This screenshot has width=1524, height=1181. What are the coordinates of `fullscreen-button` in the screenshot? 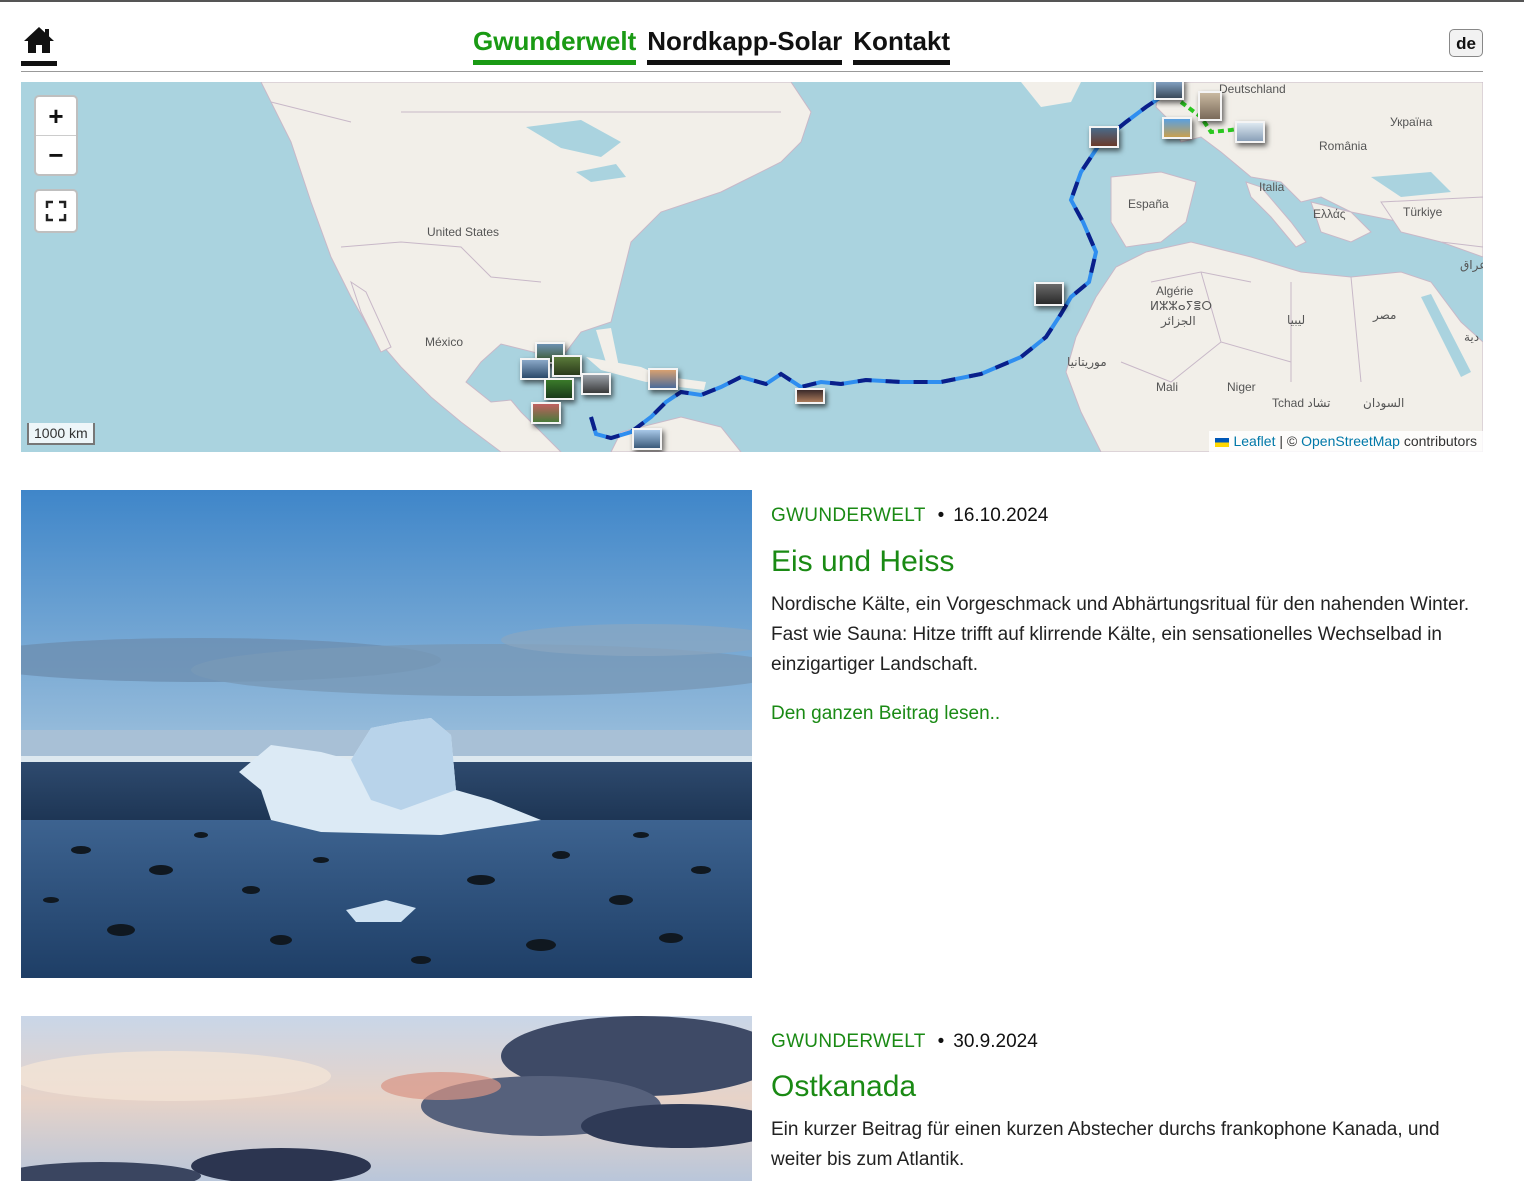 It's located at (56, 211).